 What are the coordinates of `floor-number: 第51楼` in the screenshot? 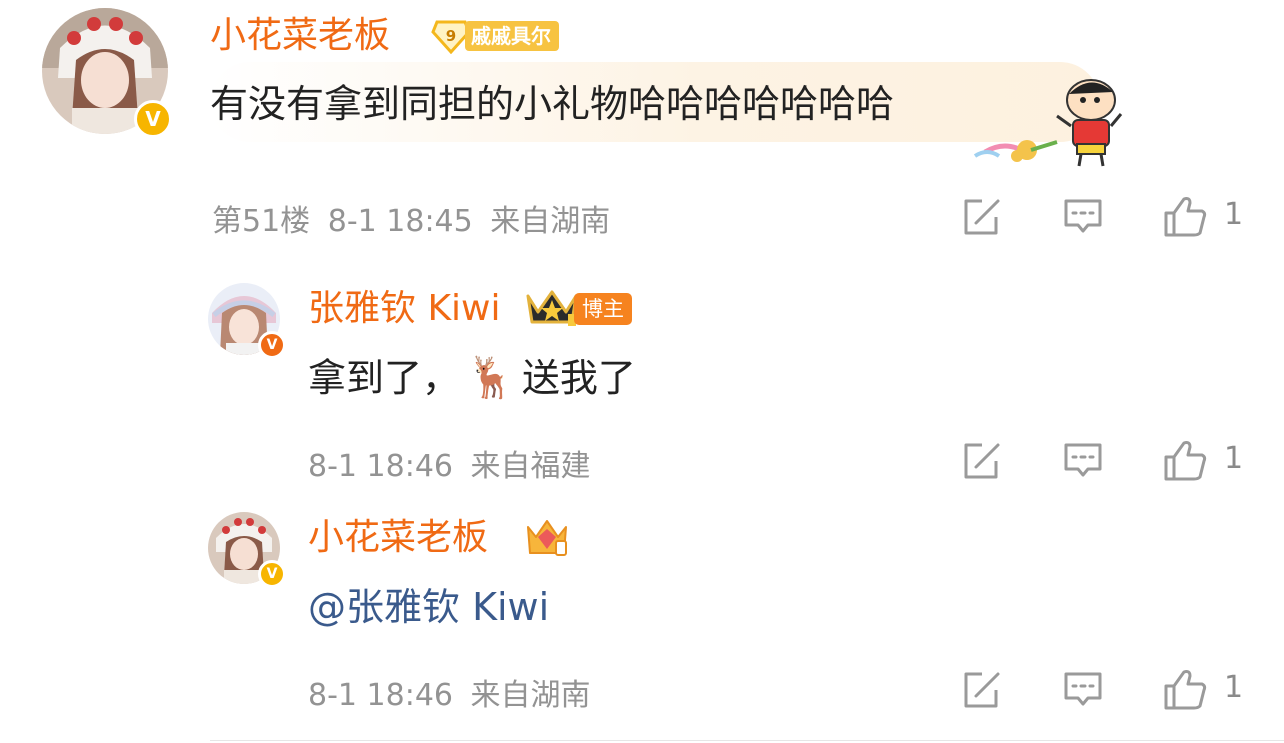 It's located at (261, 221).